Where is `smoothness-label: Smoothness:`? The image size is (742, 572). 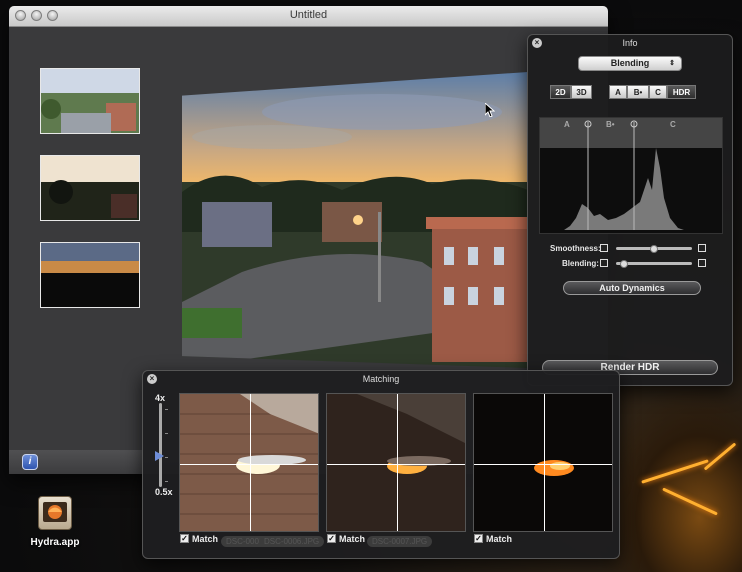
smoothness-label: Smoothness: is located at coordinates (575, 248).